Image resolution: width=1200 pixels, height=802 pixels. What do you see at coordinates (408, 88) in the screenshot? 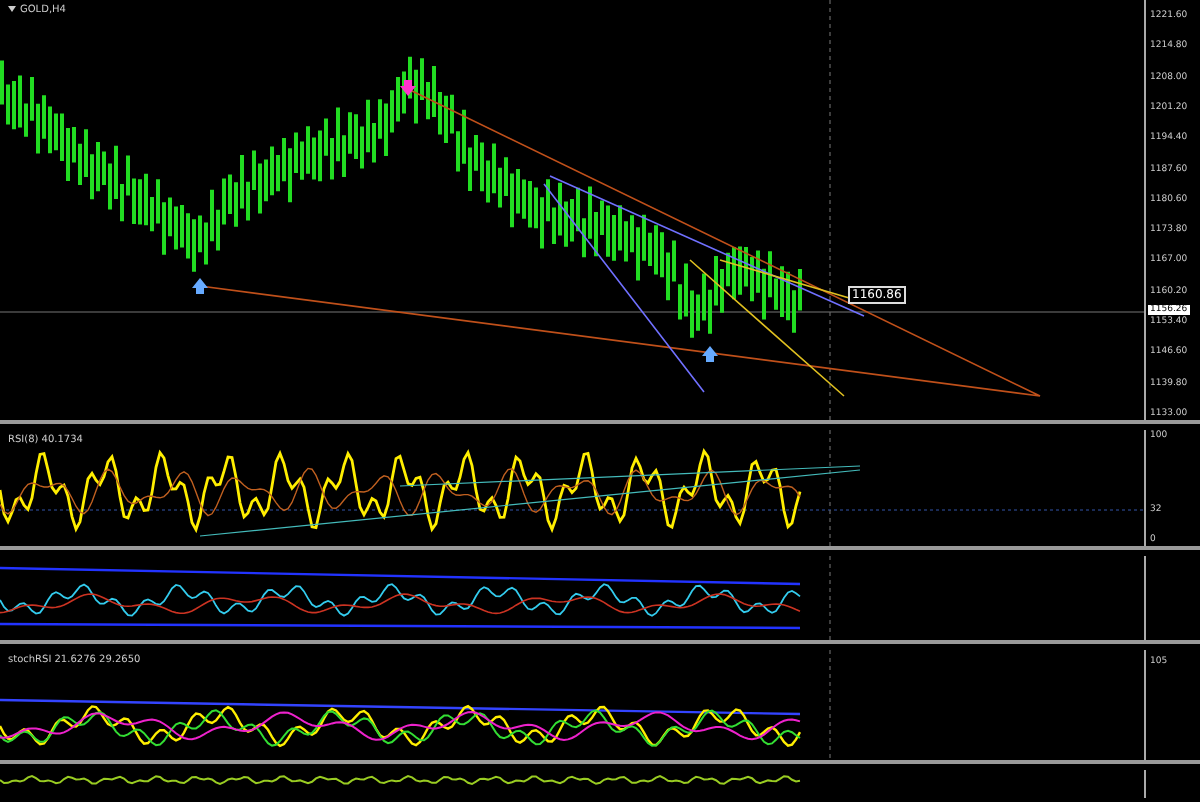
I see `down-arrow-icon` at bounding box center [408, 88].